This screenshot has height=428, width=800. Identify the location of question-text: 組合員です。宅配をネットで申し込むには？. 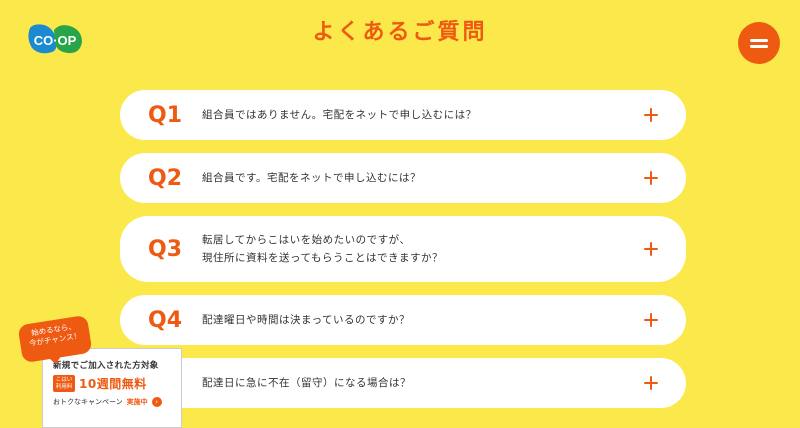
(311, 177).